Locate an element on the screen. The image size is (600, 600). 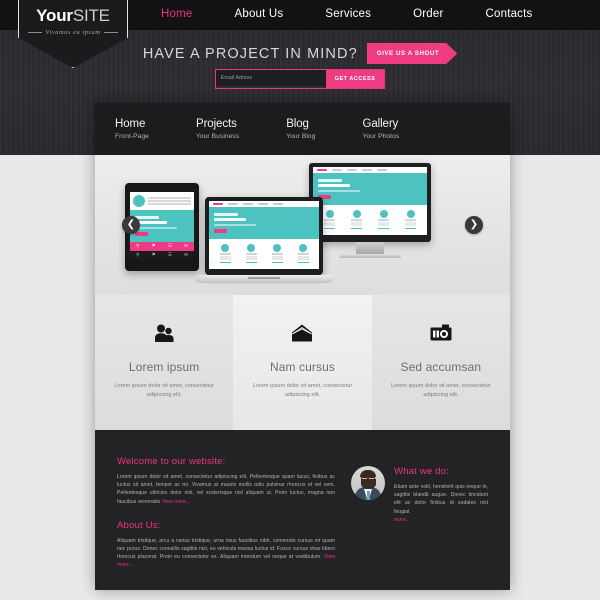
tablet-avatar is located at coordinates (139, 201).